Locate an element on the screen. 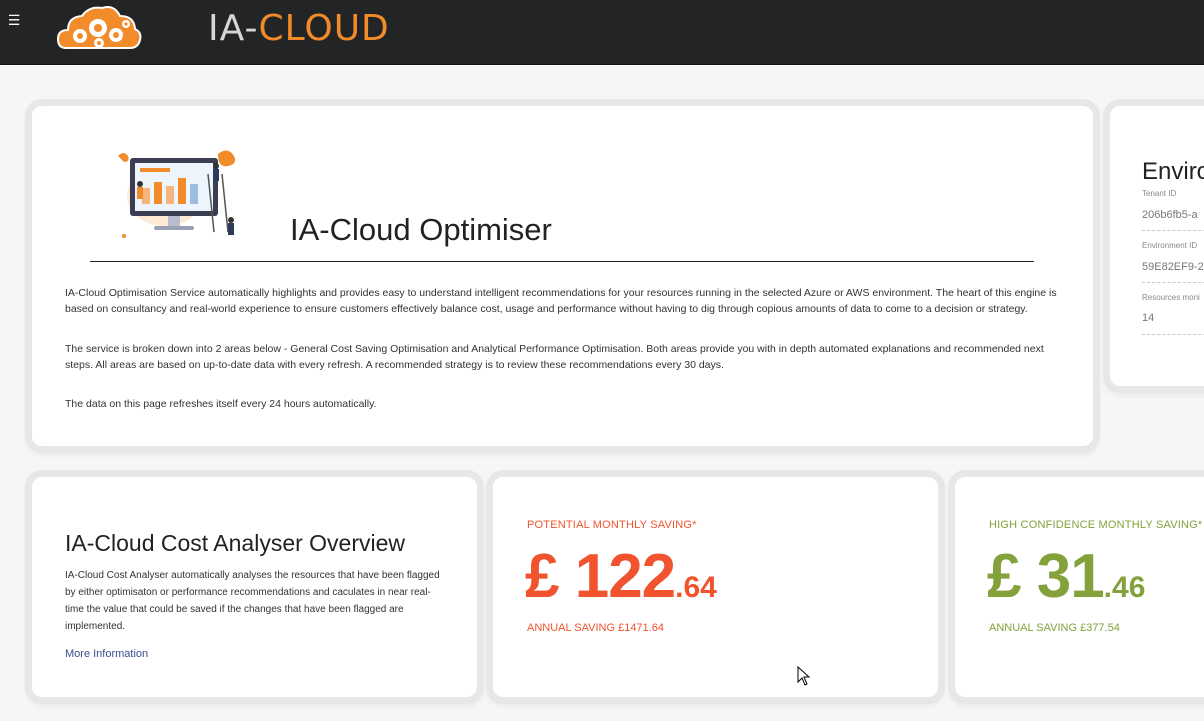  logo: IA-CLOUD is located at coordinates (222, 28).